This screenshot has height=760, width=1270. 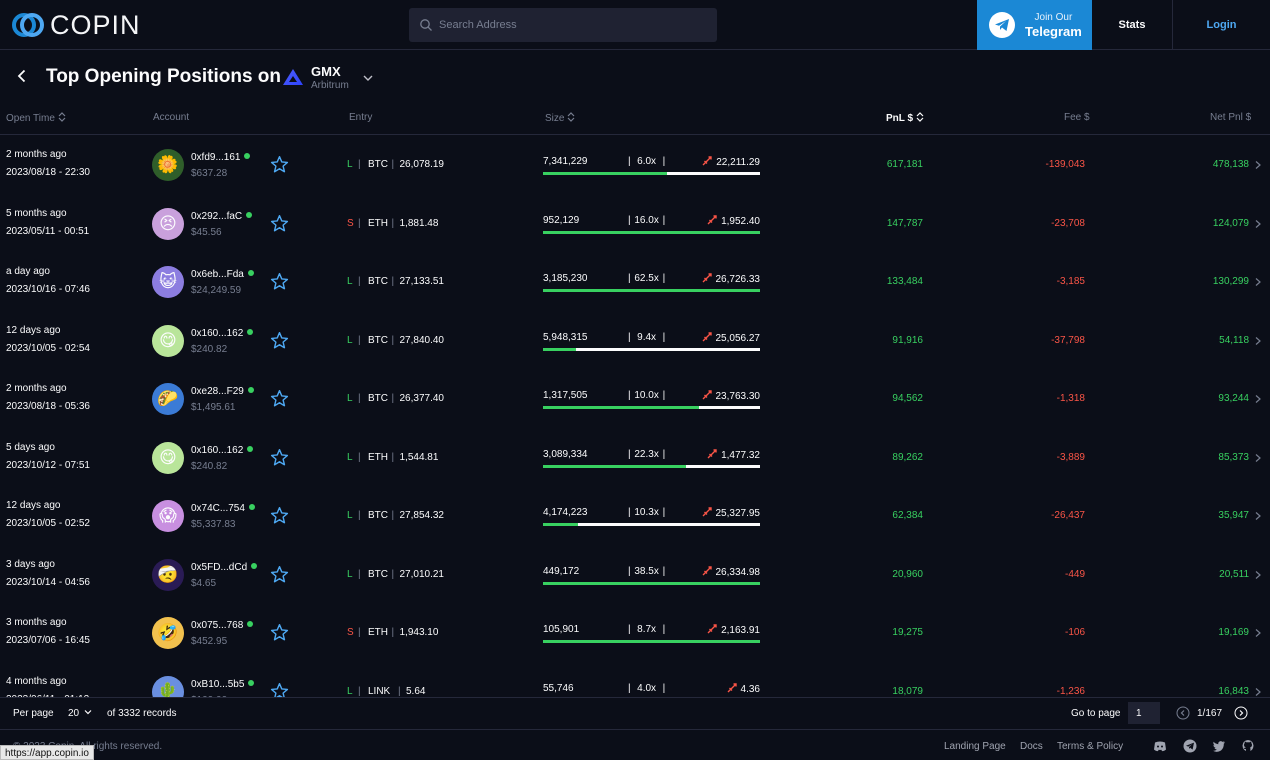 What do you see at coordinates (560, 118) in the screenshot?
I see `col-size: Size` at bounding box center [560, 118].